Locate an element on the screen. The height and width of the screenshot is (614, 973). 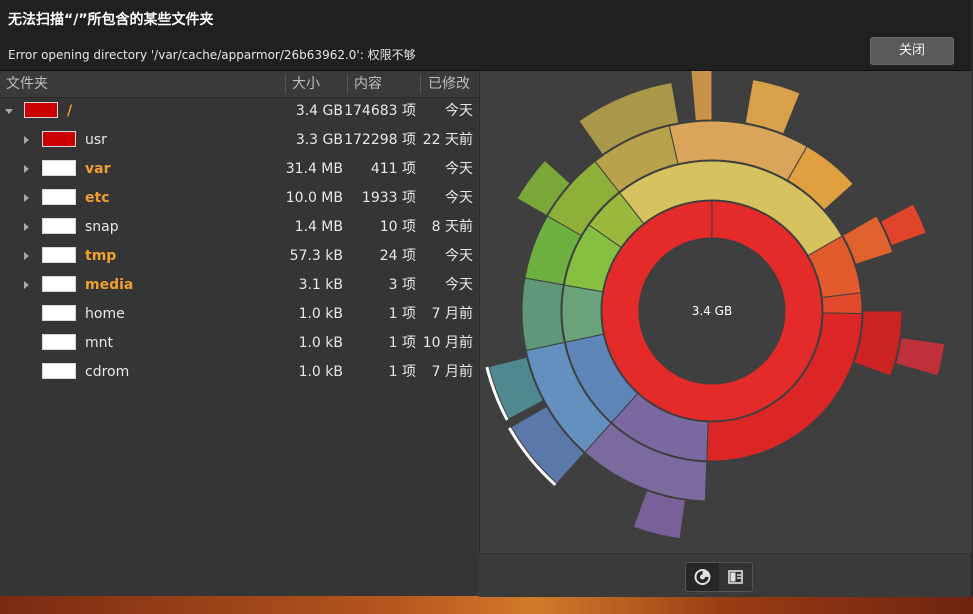
folder-name: home is located at coordinates (105, 314).